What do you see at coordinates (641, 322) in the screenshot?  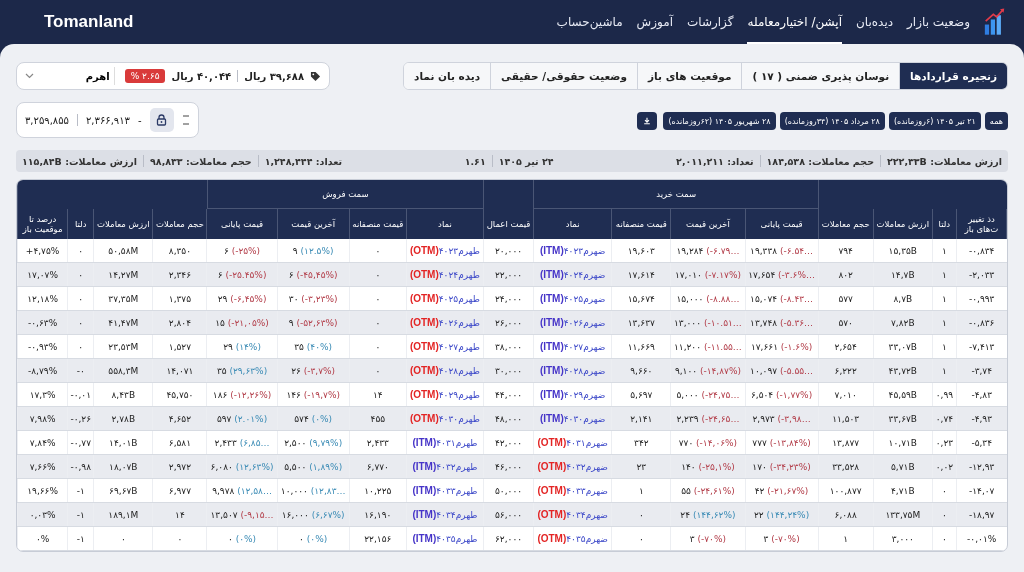 I see `table-cell: ۱۳,۶۳۷` at bounding box center [641, 322].